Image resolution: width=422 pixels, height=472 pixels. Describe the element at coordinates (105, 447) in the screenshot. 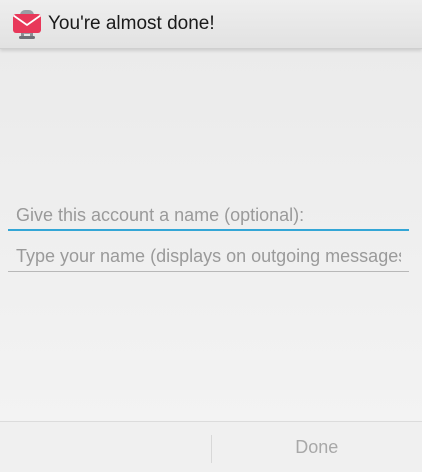

I see `left-empty-button` at that location.